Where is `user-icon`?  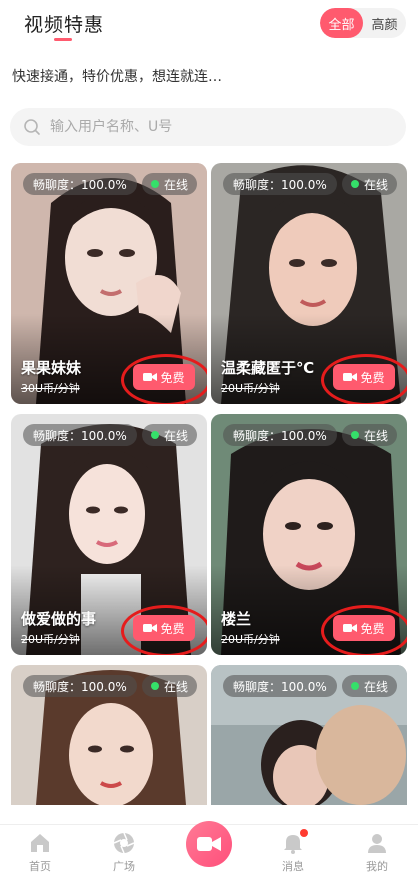
user-icon is located at coordinates (377, 843).